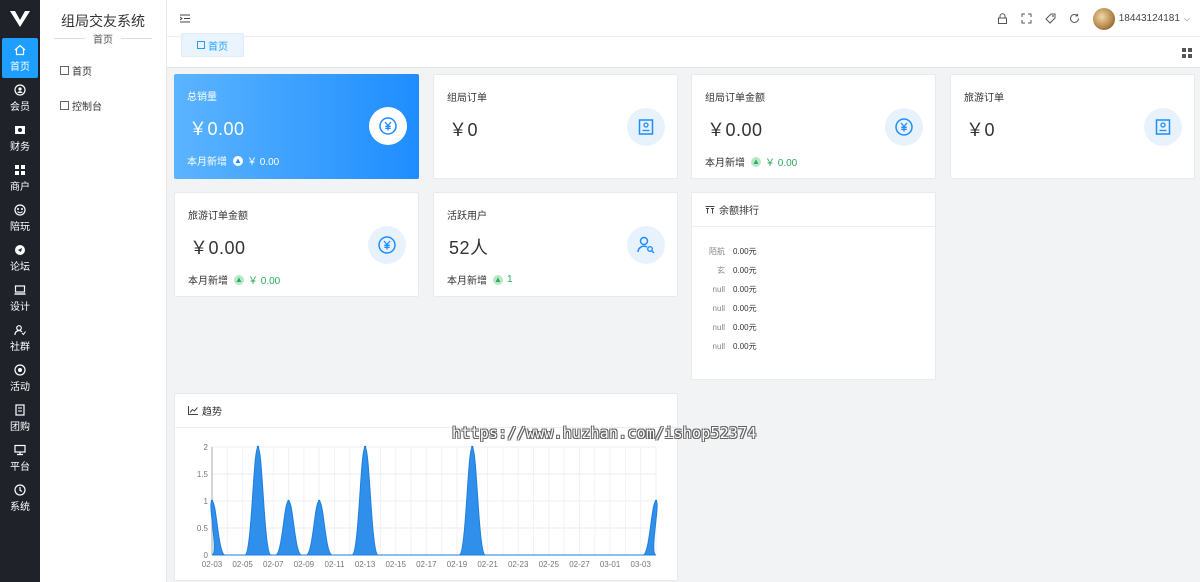 The image size is (1200, 582). I want to click on rail-item-activity: 活动, so click(20, 378).